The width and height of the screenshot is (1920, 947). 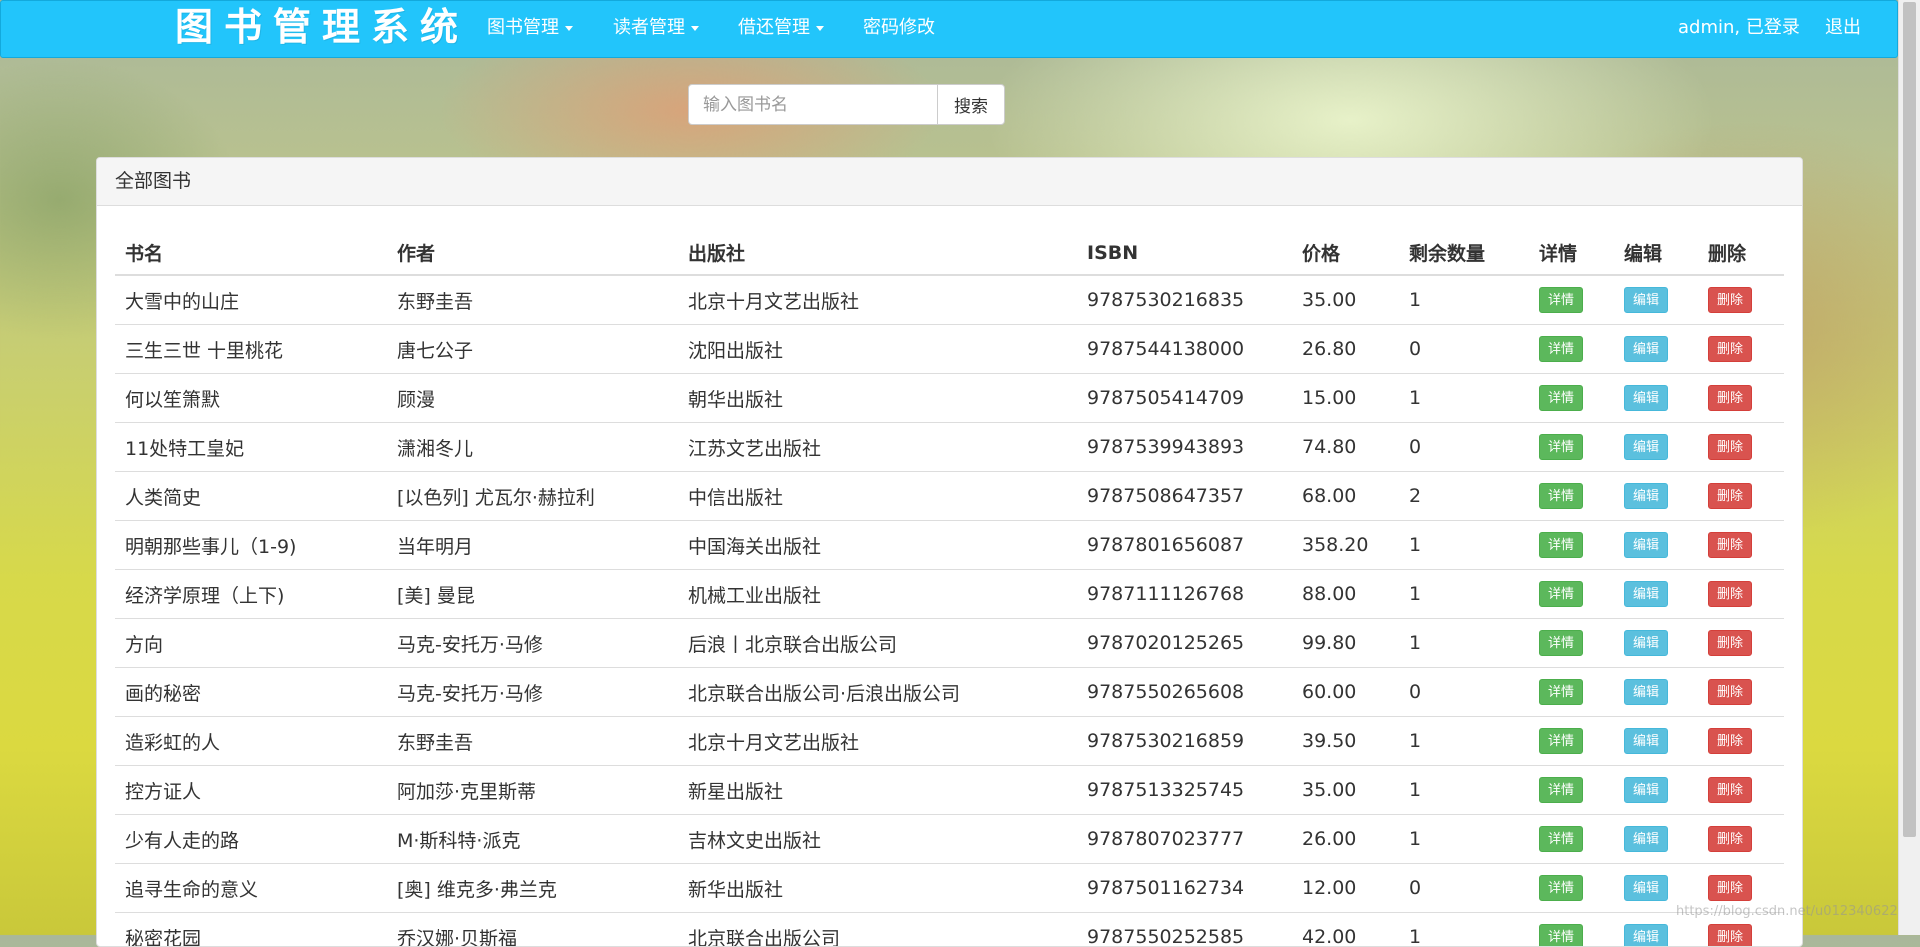 I want to click on nav-menu-book-management: 图书管理, so click(x=530, y=29).